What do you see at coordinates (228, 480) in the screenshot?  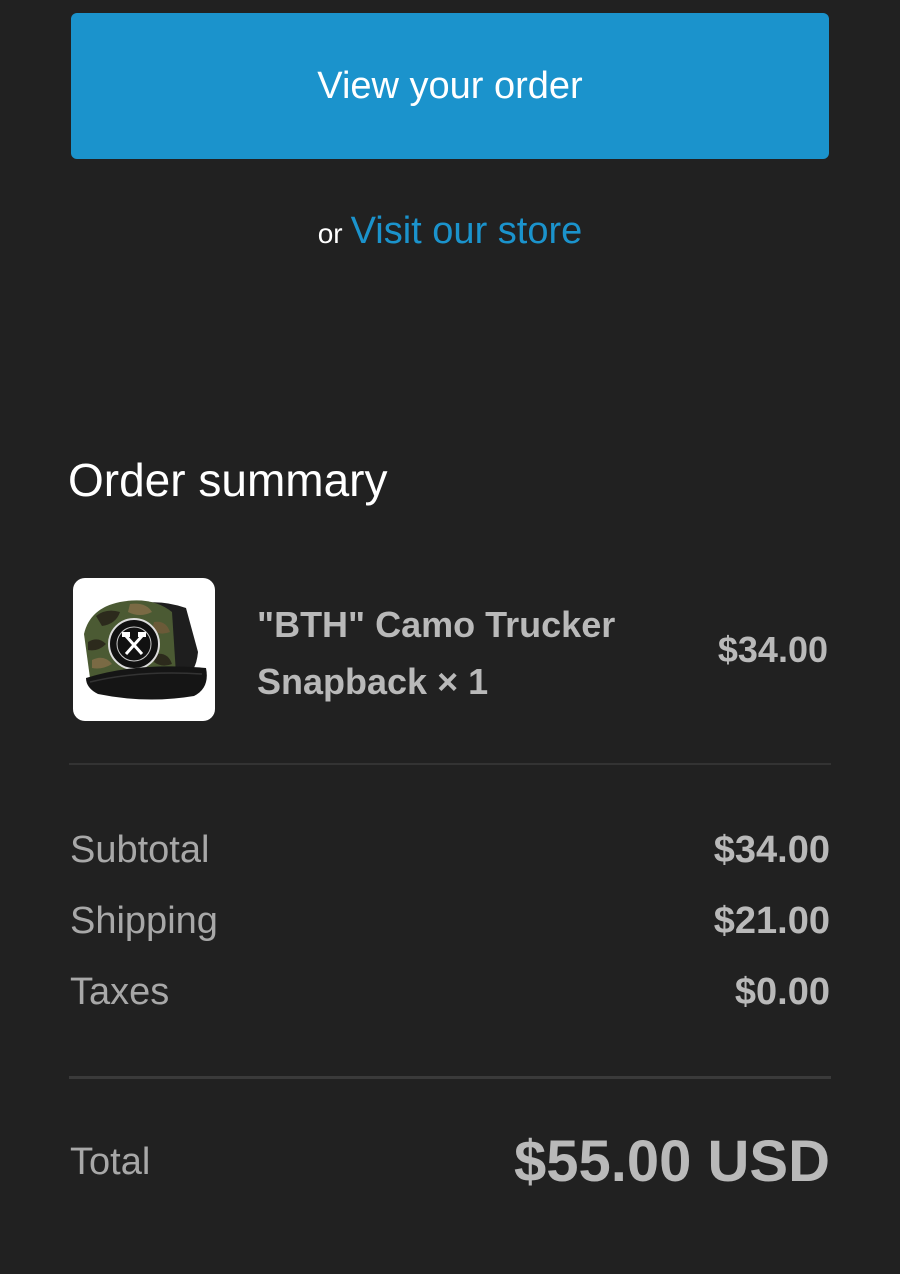 I see `order-summary-title: Order summary` at bounding box center [228, 480].